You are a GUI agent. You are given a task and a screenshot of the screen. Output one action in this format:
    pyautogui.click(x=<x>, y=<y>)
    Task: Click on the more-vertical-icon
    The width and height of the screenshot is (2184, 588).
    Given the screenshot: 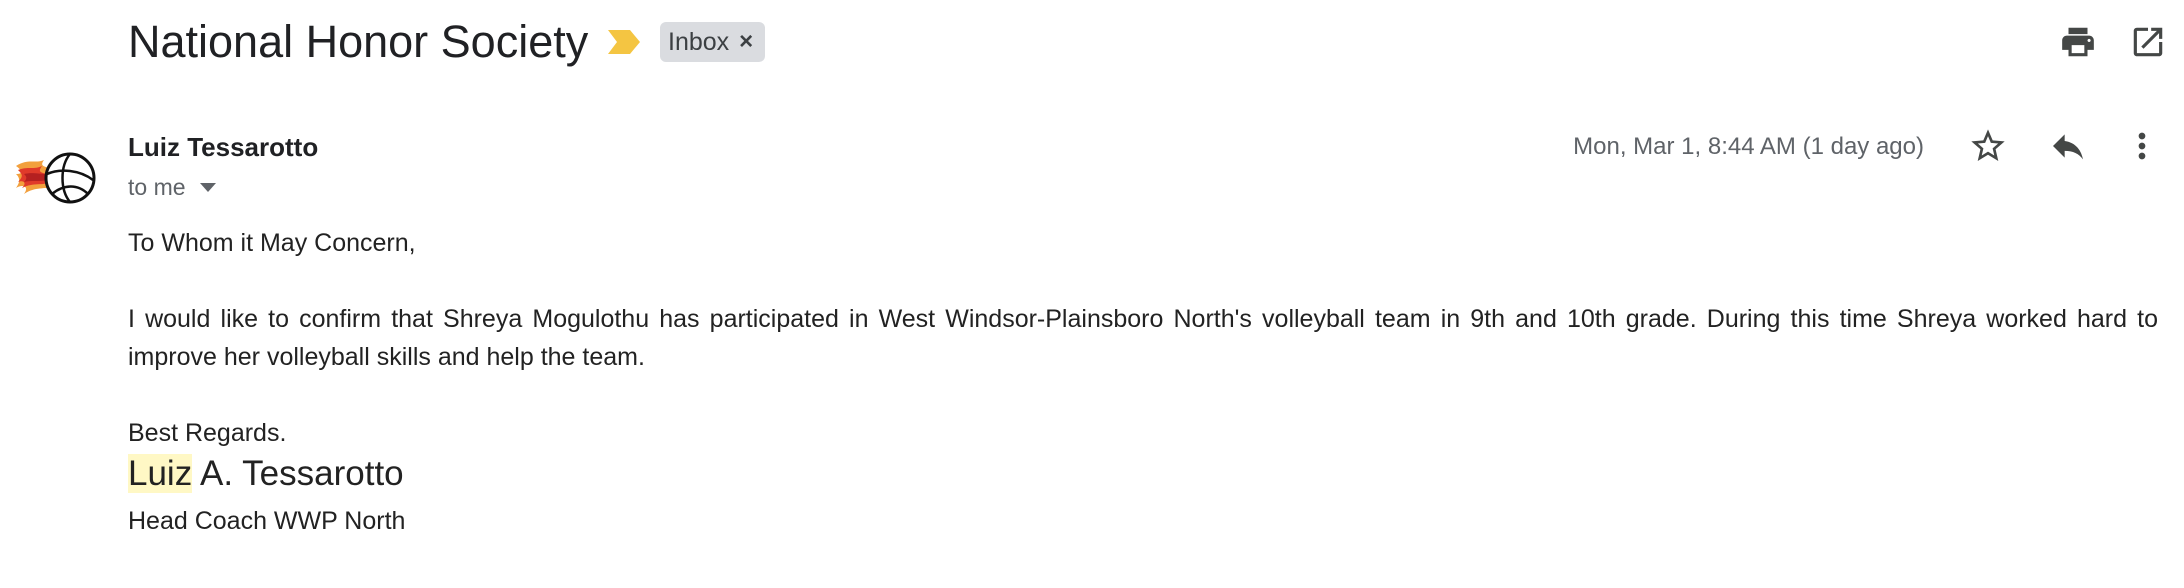 What is the action you would take?
    pyautogui.click(x=2142, y=146)
    